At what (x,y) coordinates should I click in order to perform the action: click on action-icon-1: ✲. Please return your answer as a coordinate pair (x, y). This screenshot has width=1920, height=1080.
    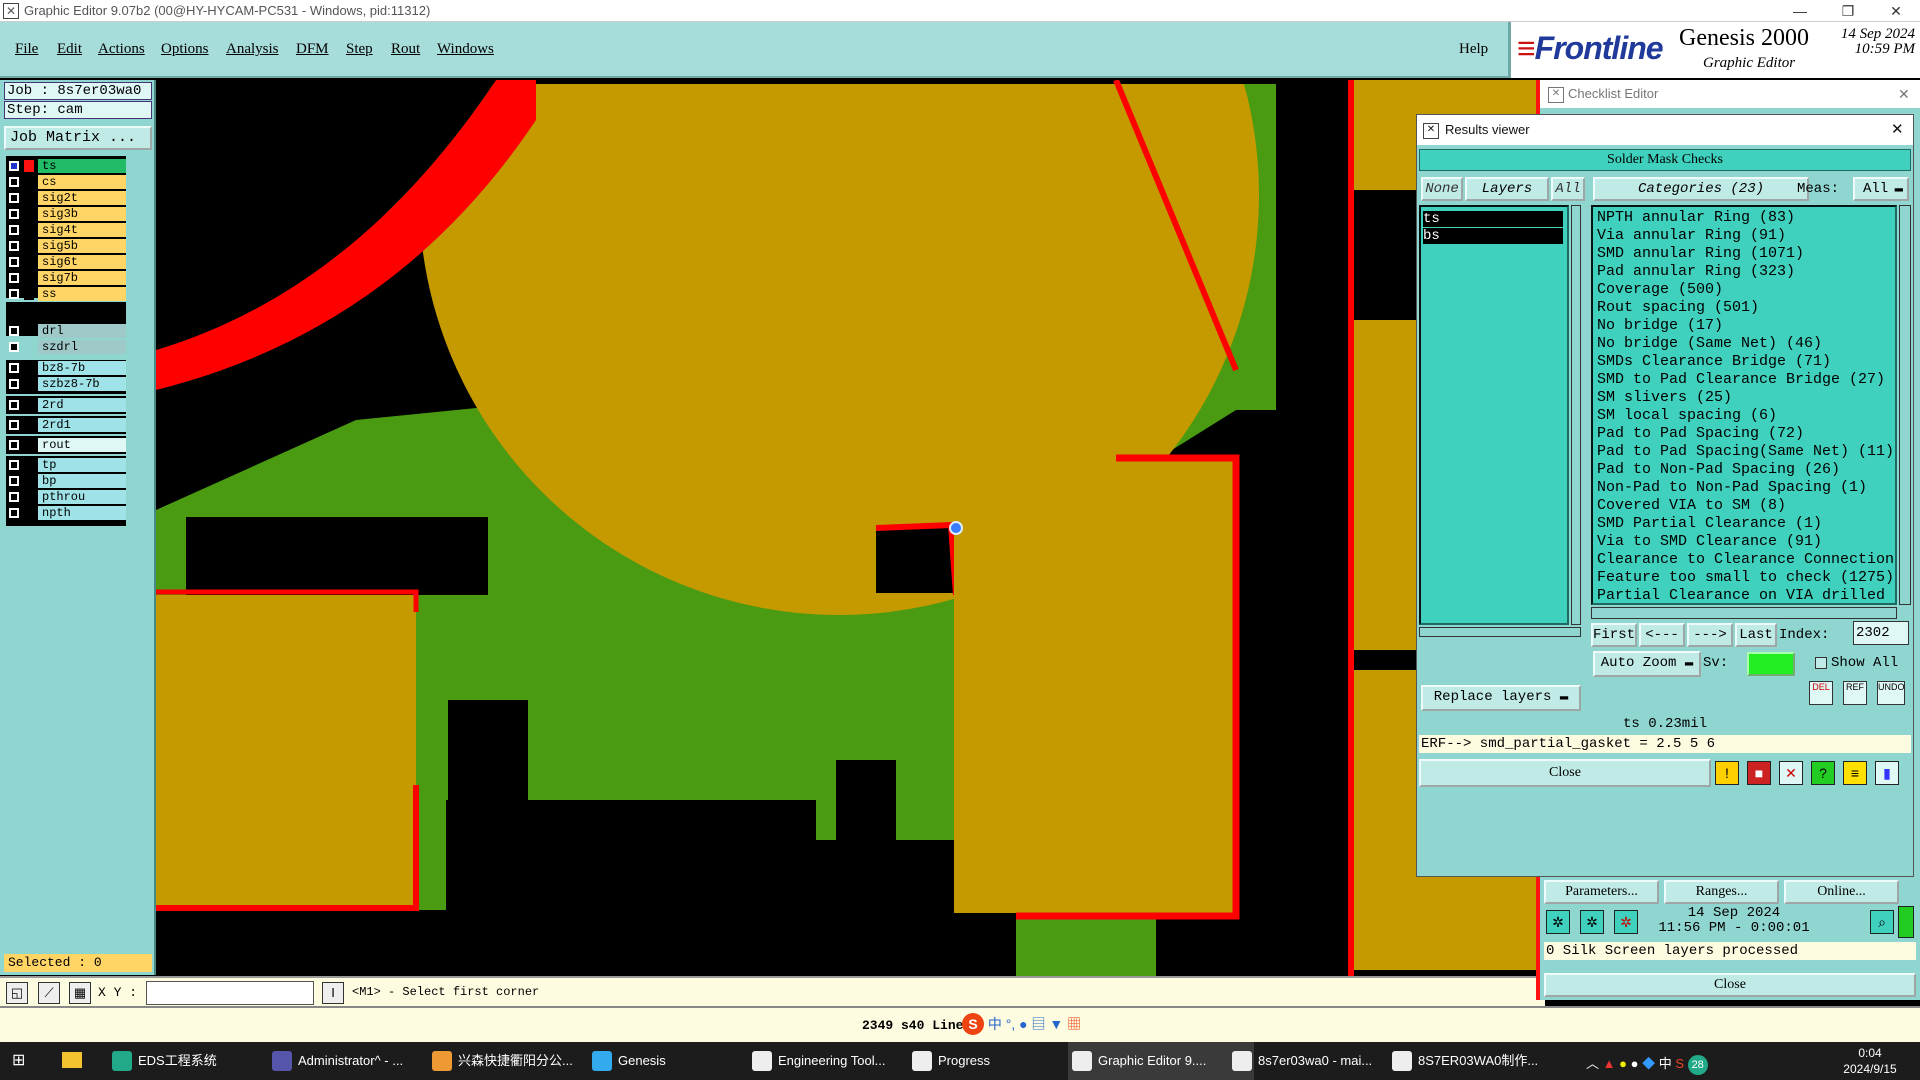
    Looking at the image, I should click on (1558, 922).